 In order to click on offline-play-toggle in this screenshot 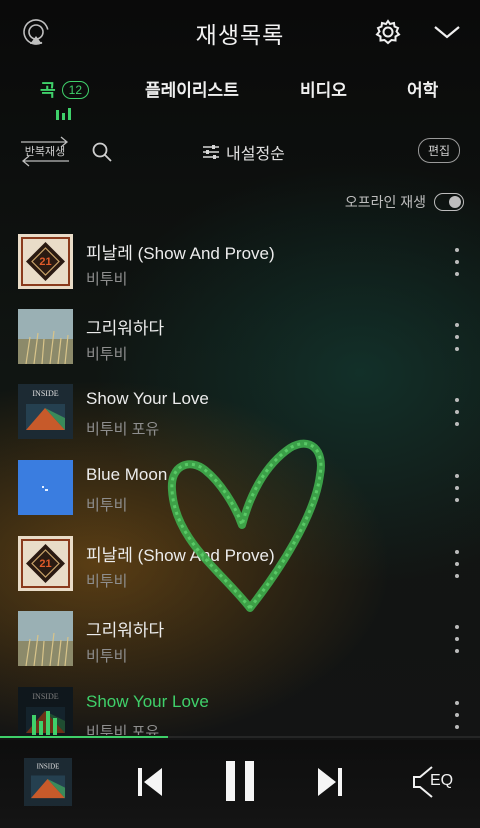, I will do `click(449, 202)`.